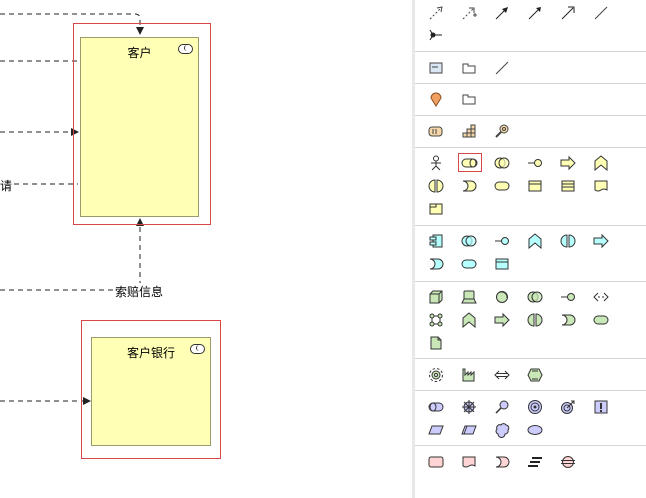  What do you see at coordinates (601, 320) in the screenshot?
I see `technology-service-icon` at bounding box center [601, 320].